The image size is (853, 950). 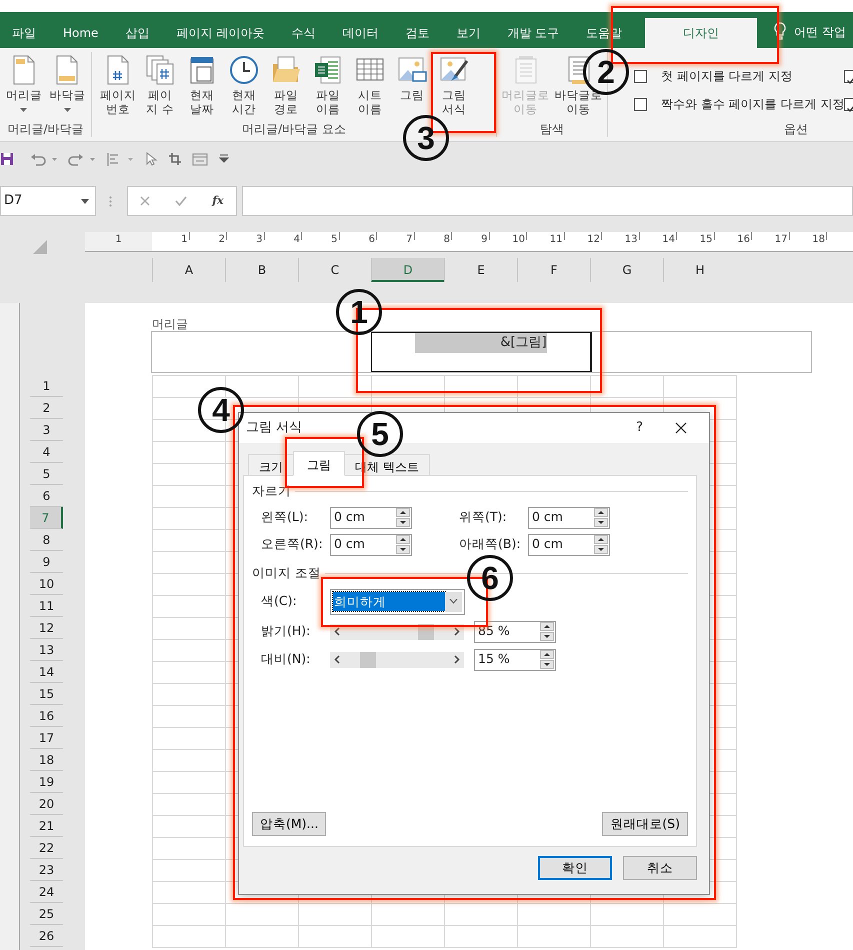 I want to click on ribbon-tab: 보기, so click(x=468, y=33).